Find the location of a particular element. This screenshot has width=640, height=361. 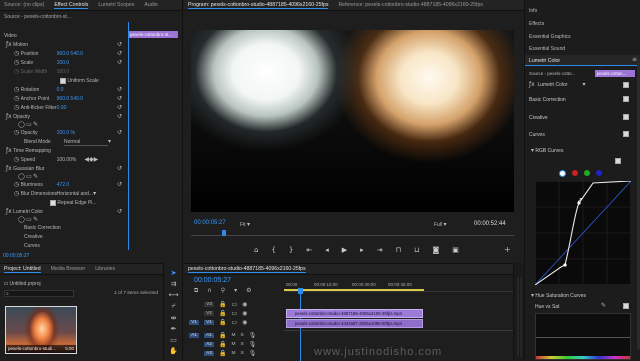

program-playhead is located at coordinates (224, 233).